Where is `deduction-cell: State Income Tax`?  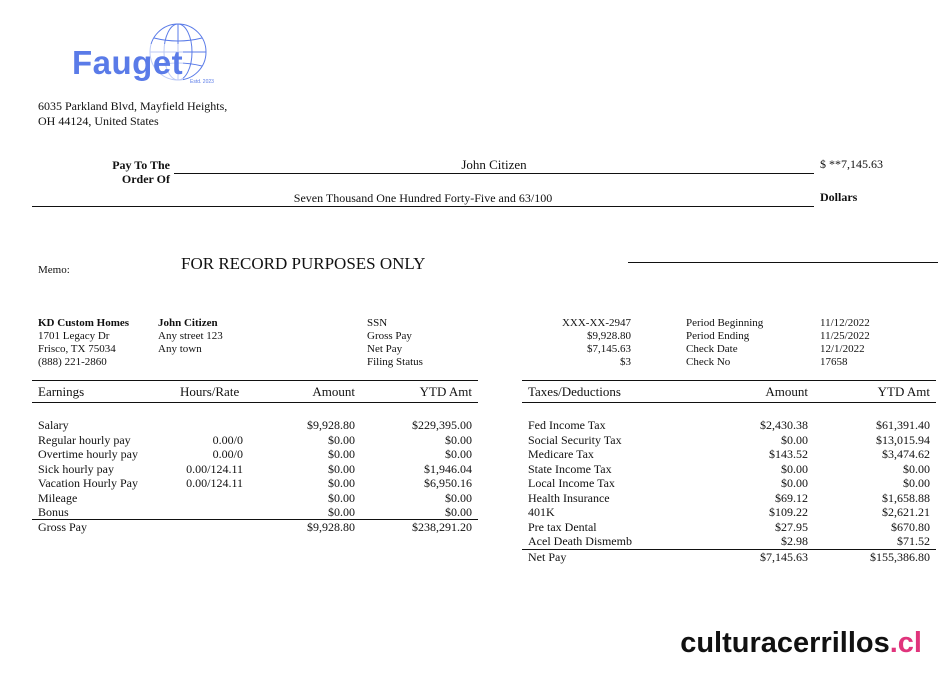 deduction-cell: State Income Tax is located at coordinates (570, 468).